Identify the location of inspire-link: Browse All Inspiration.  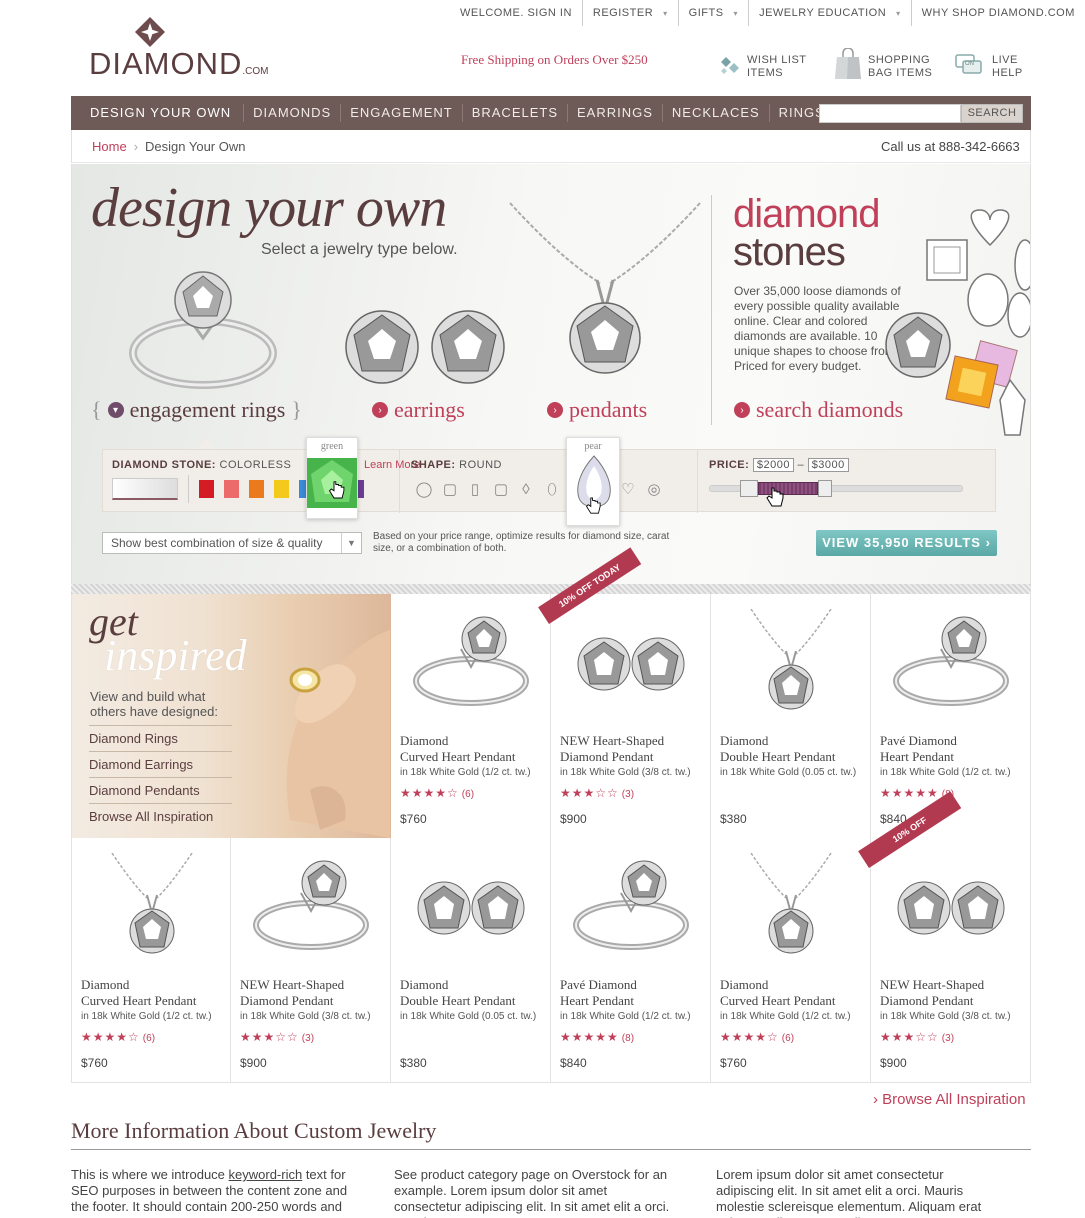
(160, 816).